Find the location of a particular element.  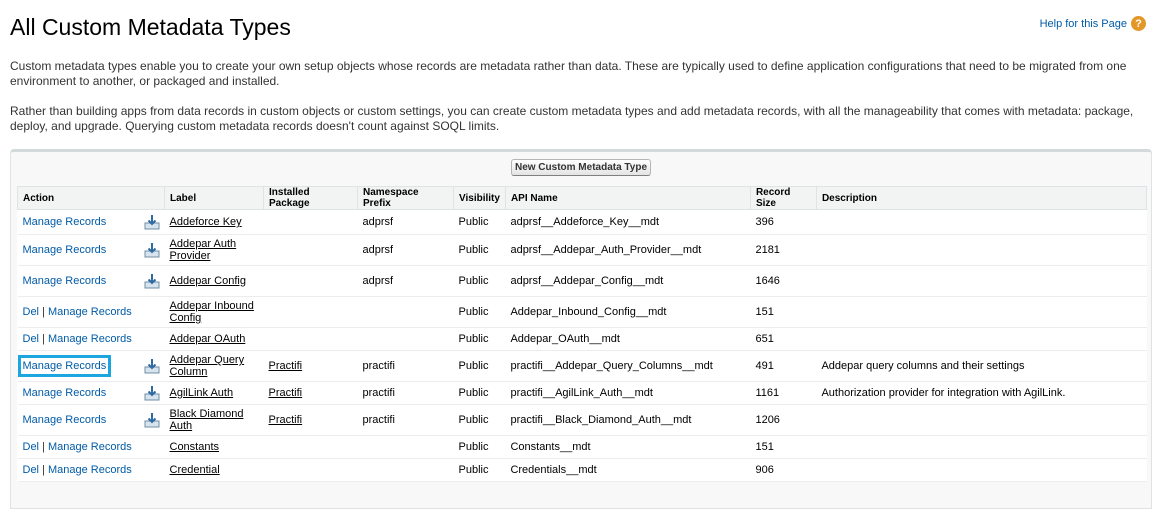

metadata-type-label-link: Addepar Config is located at coordinates (208, 281).